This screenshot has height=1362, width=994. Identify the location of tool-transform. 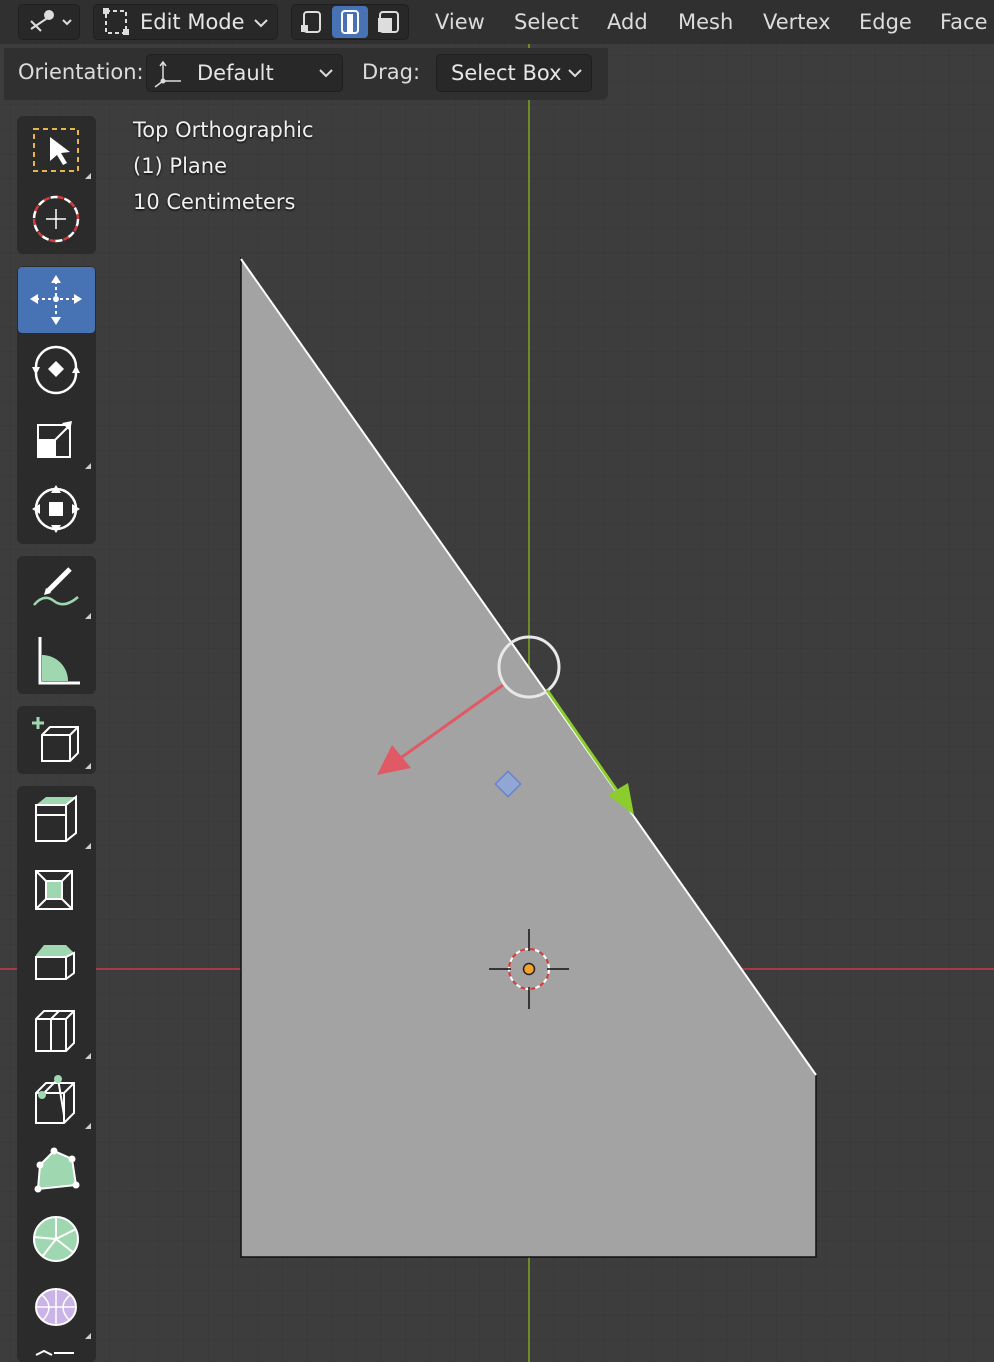
(56, 510).